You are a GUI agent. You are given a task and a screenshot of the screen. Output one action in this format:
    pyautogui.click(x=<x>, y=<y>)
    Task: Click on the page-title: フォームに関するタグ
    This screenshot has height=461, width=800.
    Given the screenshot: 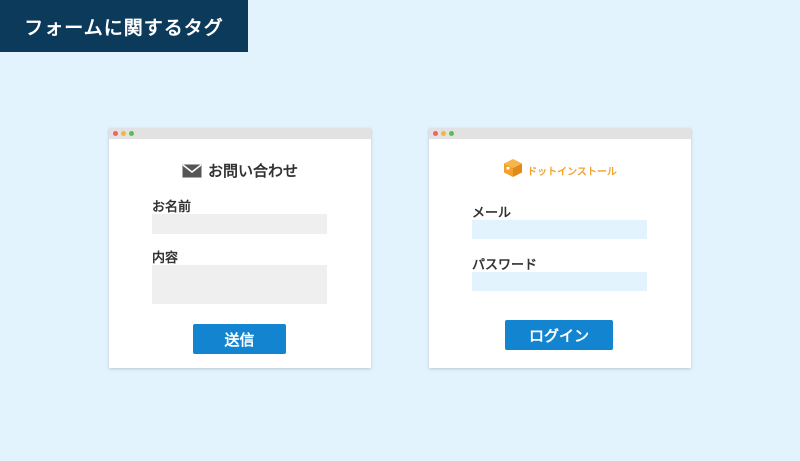 What is the action you would take?
    pyautogui.click(x=124, y=26)
    